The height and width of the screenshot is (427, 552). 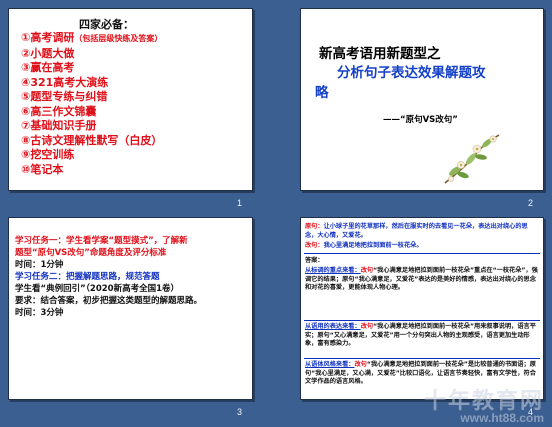 What do you see at coordinates (333, 270) in the screenshot?
I see `para1-head: 从标调的重点来看：` at bounding box center [333, 270].